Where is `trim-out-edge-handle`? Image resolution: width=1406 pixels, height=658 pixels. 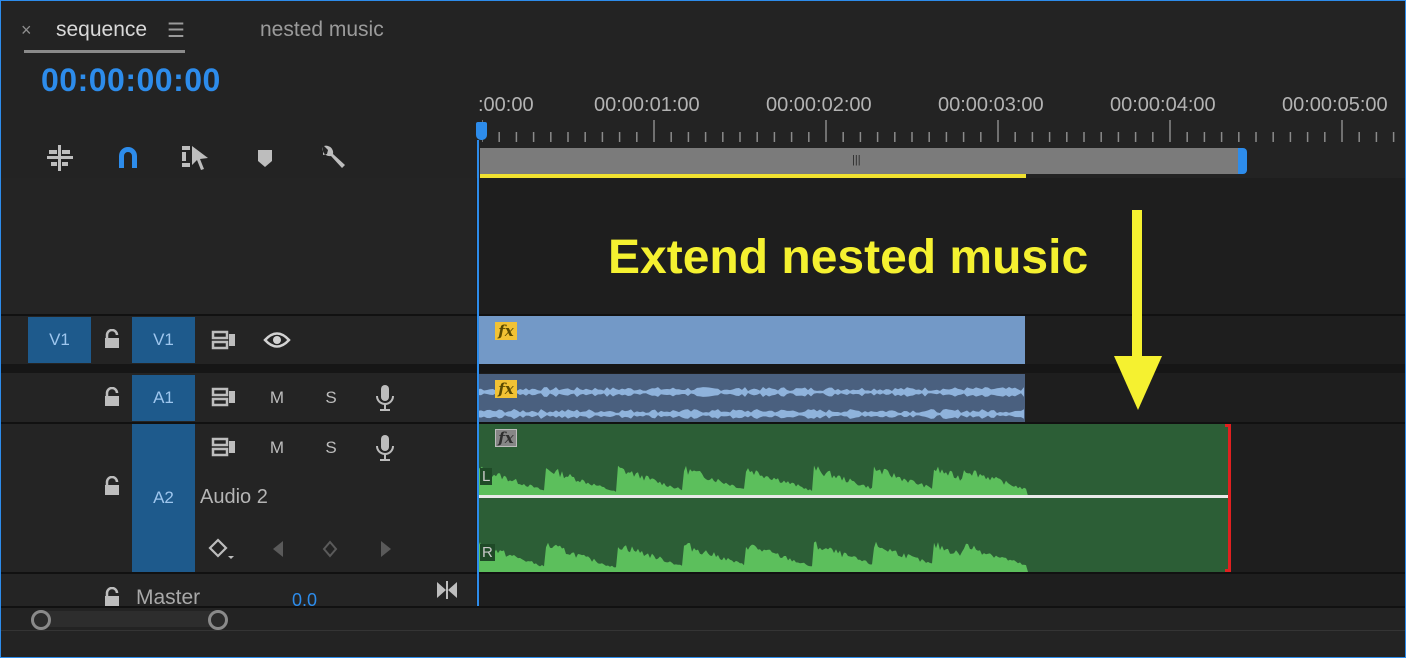 trim-out-edge-handle is located at coordinates (1228, 498).